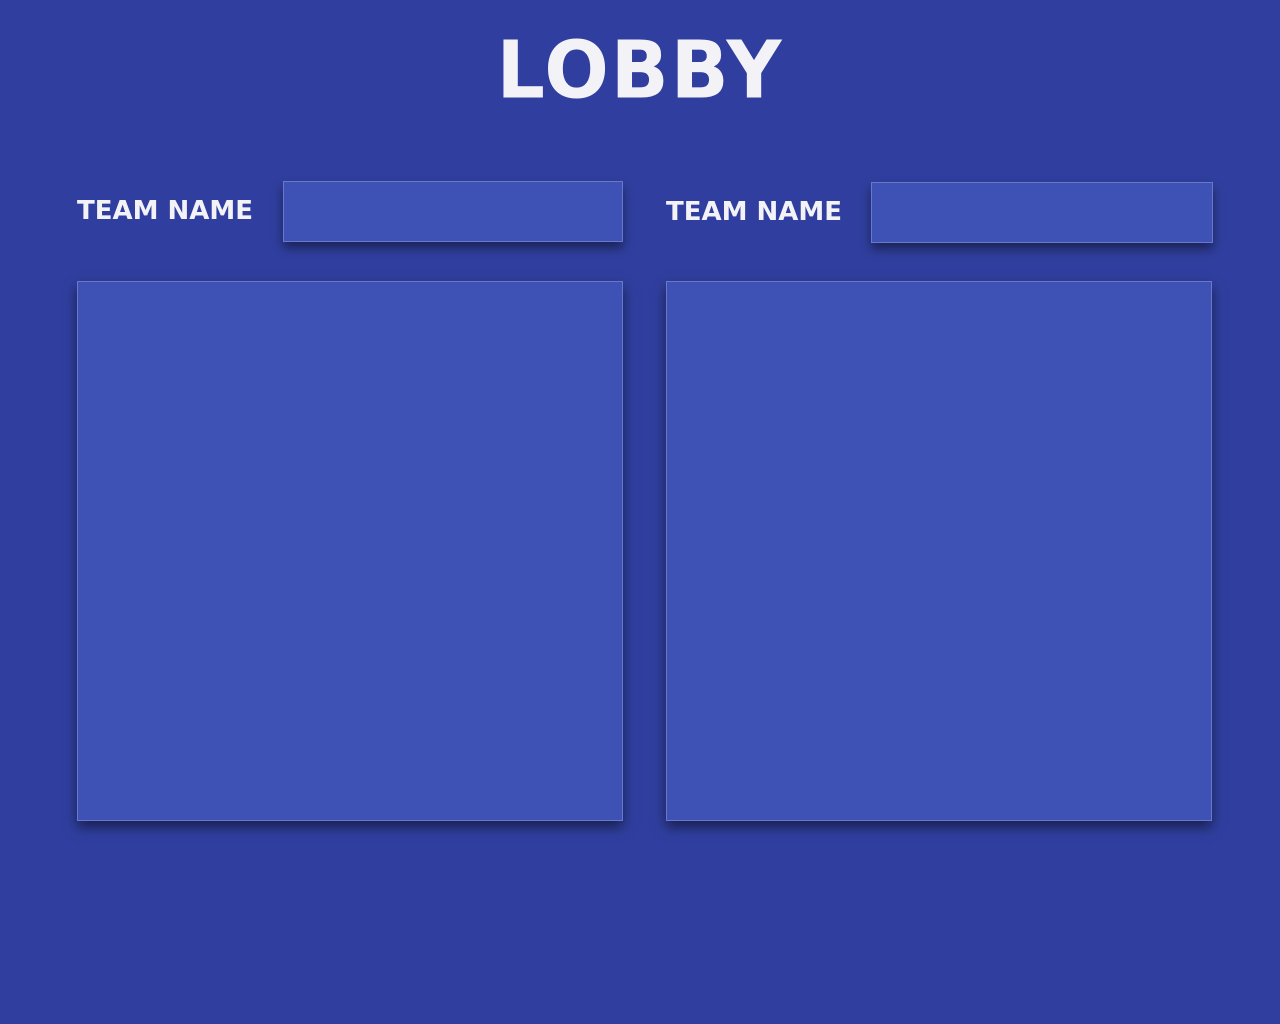  What do you see at coordinates (165, 211) in the screenshot?
I see `team-1-name-label: TEAM NAME` at bounding box center [165, 211].